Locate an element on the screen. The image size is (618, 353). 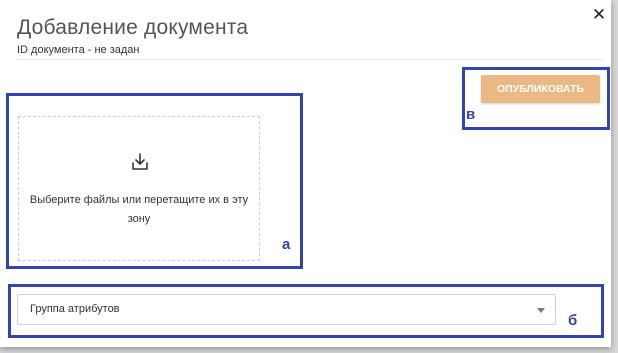
annotation-label-b: б is located at coordinates (573, 320).